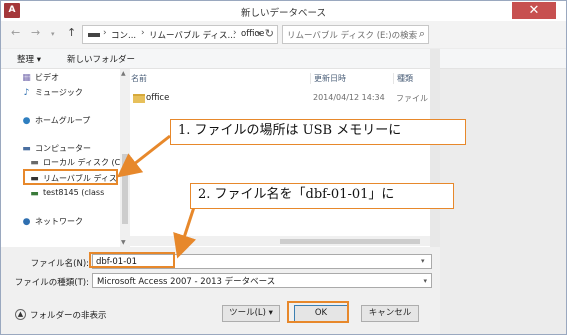  Describe the element at coordinates (156, 196) in the screenshot. I see `annotation-arrows` at that location.